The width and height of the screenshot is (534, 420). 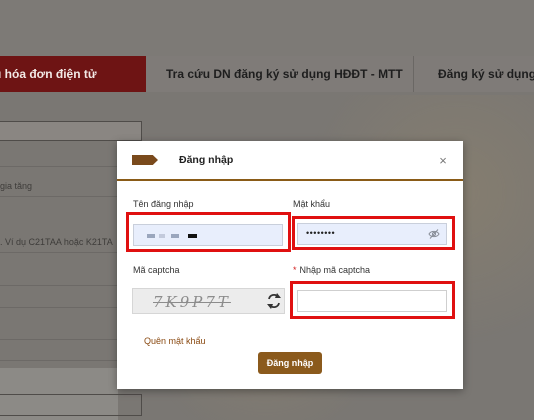 What do you see at coordinates (312, 204) in the screenshot?
I see `password-label: Mật khẩu` at bounding box center [312, 204].